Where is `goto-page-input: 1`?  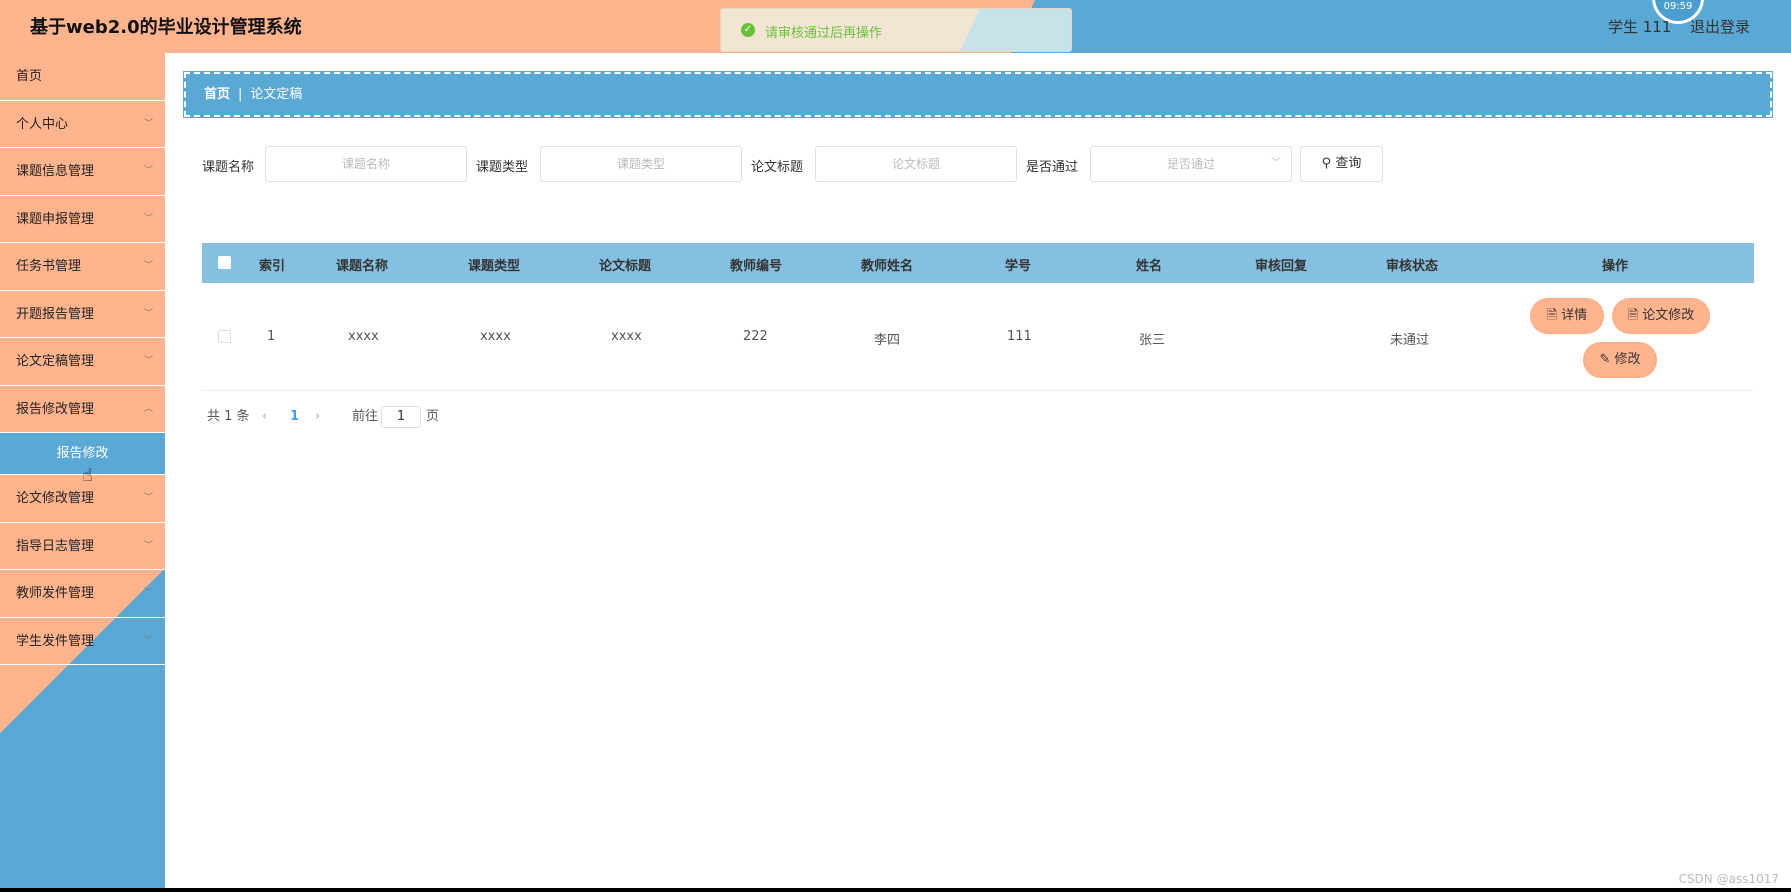 goto-page-input: 1 is located at coordinates (401, 417).